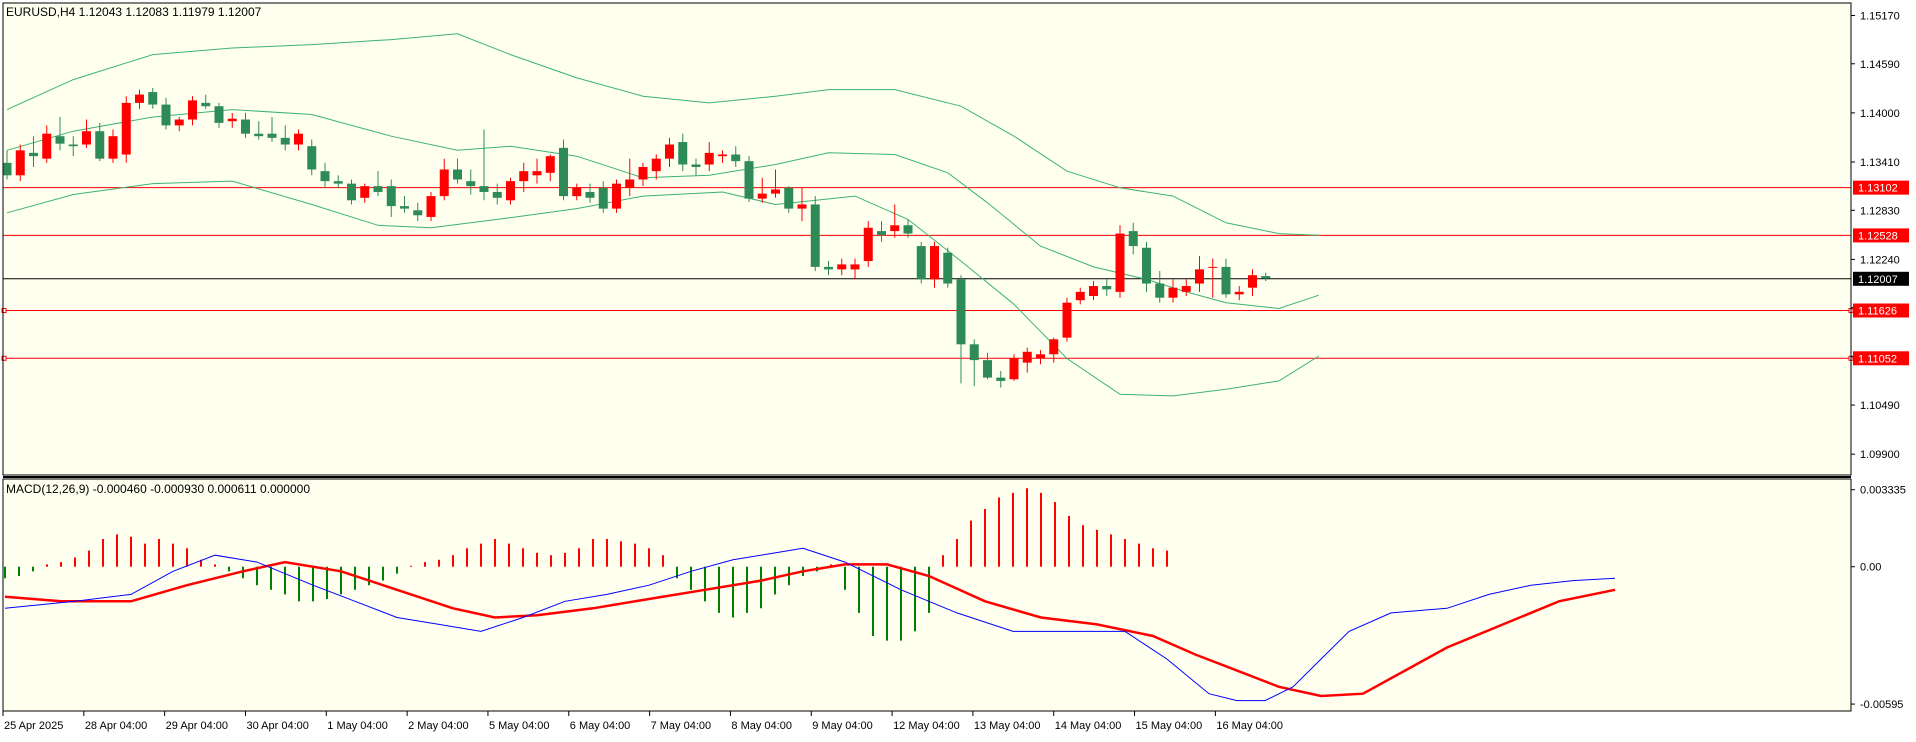 The height and width of the screenshot is (742, 1916). I want to click on time-tick-label: 1 May 04:00, so click(357, 726).